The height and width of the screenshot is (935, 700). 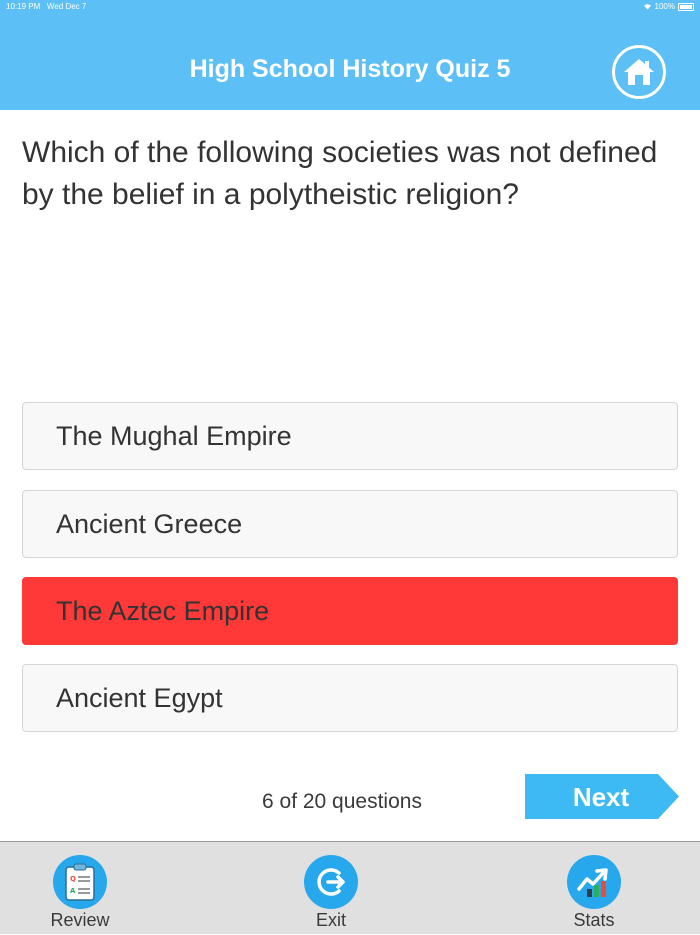 I want to click on next-button: Next, so click(x=602, y=796).